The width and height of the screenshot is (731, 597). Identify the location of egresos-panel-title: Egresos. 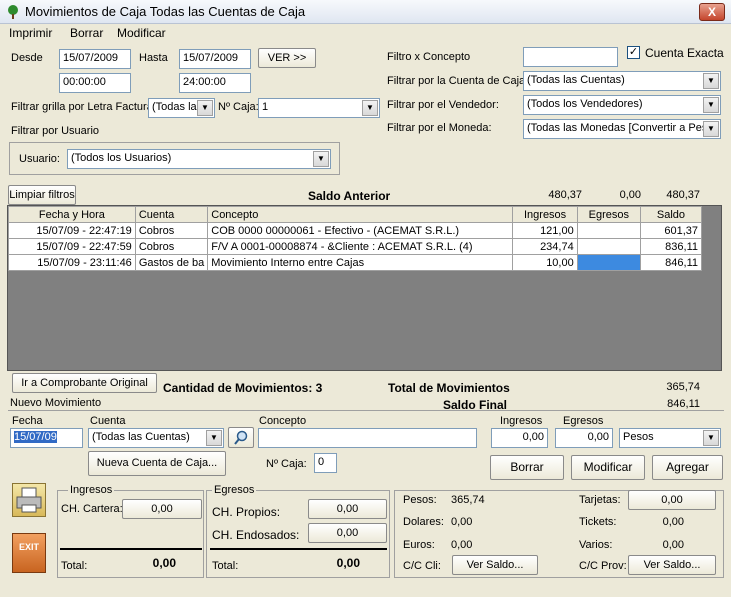
(234, 490).